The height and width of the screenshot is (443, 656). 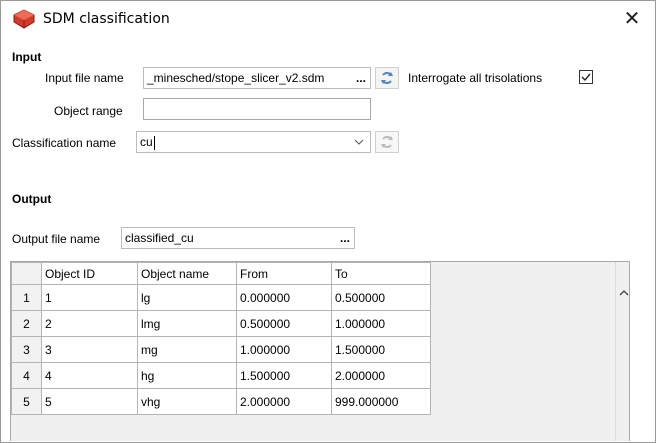 I want to click on object-range-input, so click(x=257, y=109).